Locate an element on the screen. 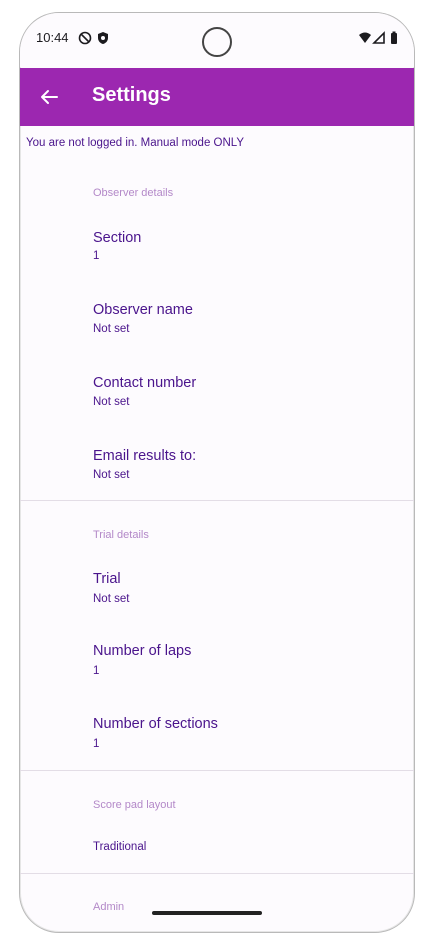 The image size is (435, 933). pref-email-results-value: Not set is located at coordinates (111, 475).